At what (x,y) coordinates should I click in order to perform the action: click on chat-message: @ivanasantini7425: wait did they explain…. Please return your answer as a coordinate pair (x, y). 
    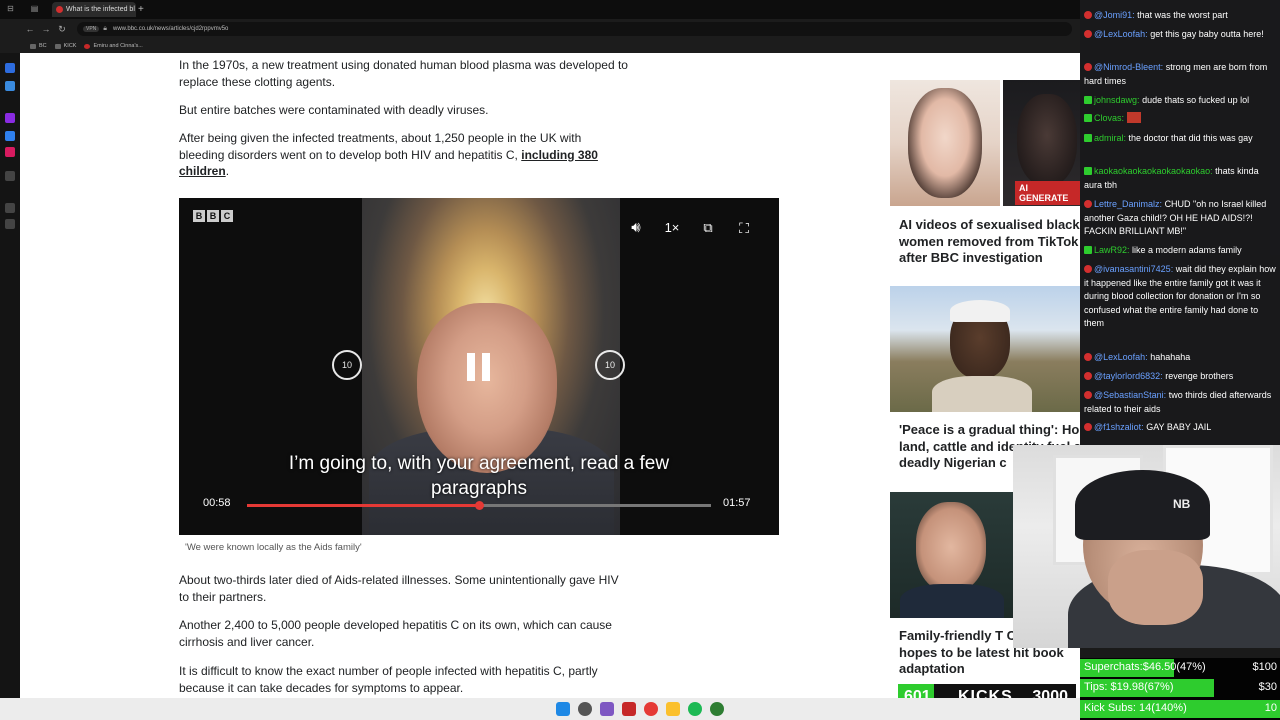
    Looking at the image, I should click on (1180, 296).